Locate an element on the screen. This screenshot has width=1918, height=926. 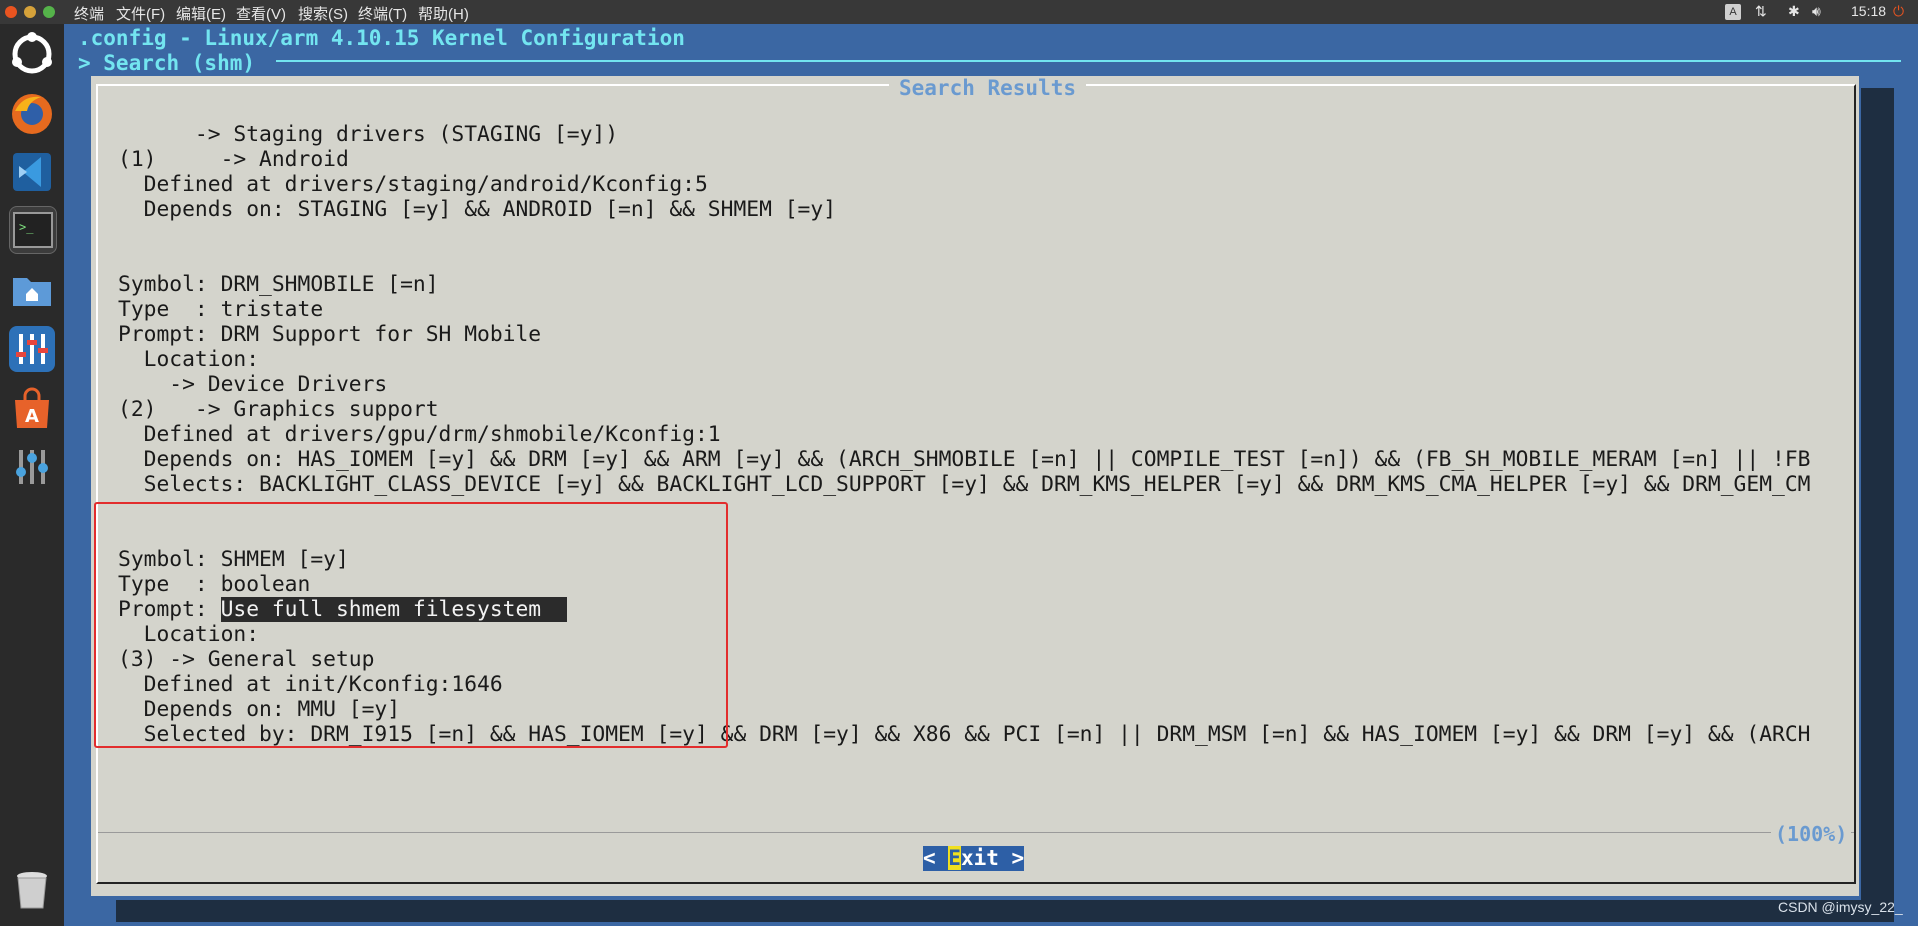
menu-edit: 编辑(E) is located at coordinates (201, 13).